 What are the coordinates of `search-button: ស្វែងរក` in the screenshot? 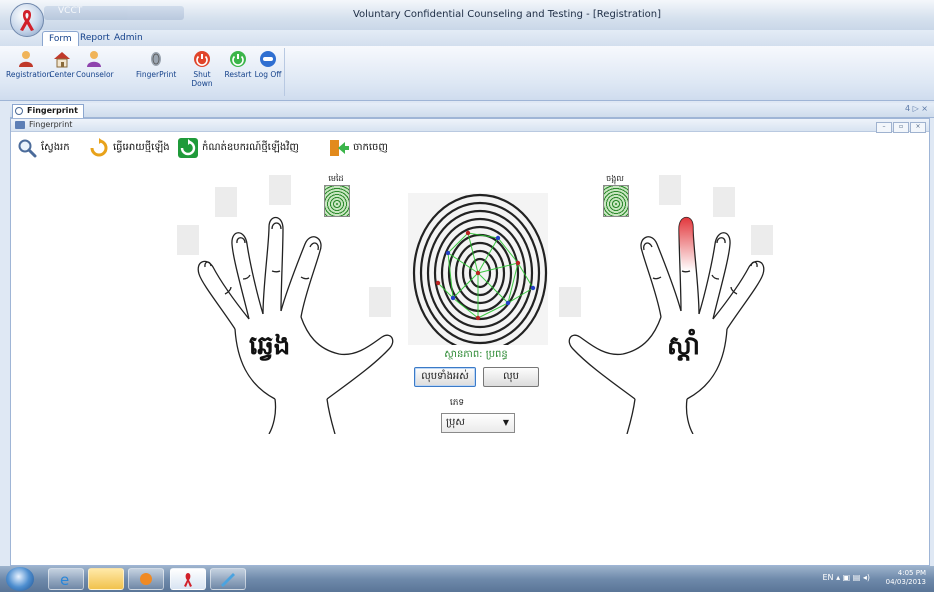 It's located at (52, 148).